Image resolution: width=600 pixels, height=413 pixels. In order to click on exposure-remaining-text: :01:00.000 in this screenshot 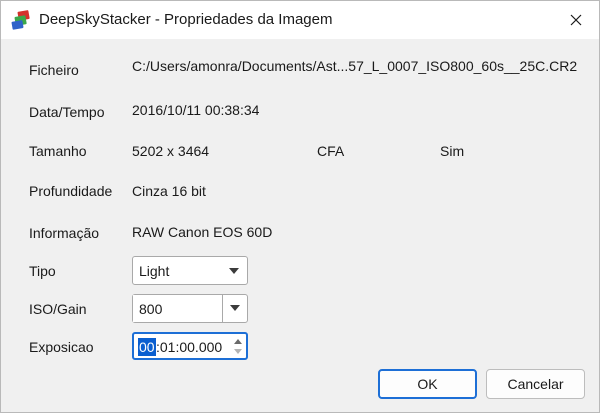, I will do `click(189, 347)`.